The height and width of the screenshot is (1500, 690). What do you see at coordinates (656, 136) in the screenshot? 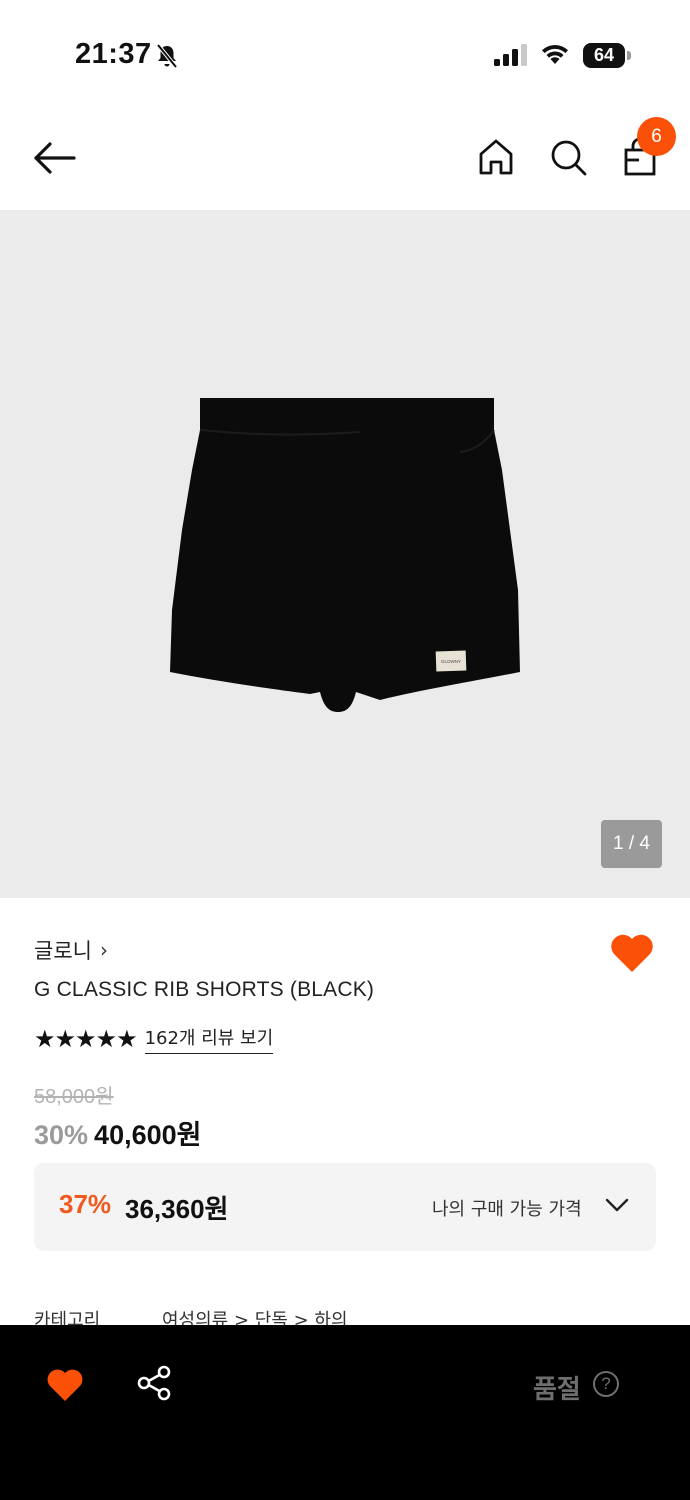
I see `cart-count-badge: 6` at bounding box center [656, 136].